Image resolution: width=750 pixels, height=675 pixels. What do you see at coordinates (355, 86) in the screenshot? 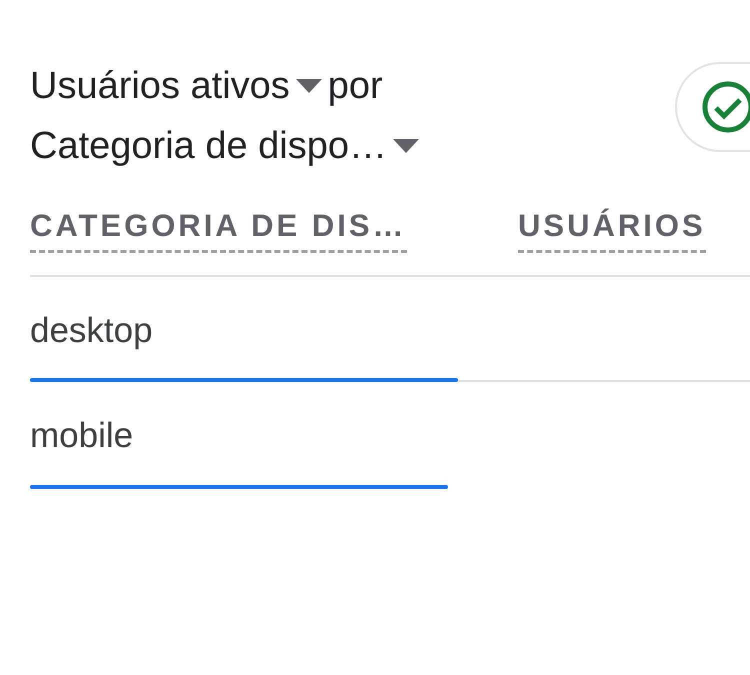
I see `title-connector: por` at bounding box center [355, 86].